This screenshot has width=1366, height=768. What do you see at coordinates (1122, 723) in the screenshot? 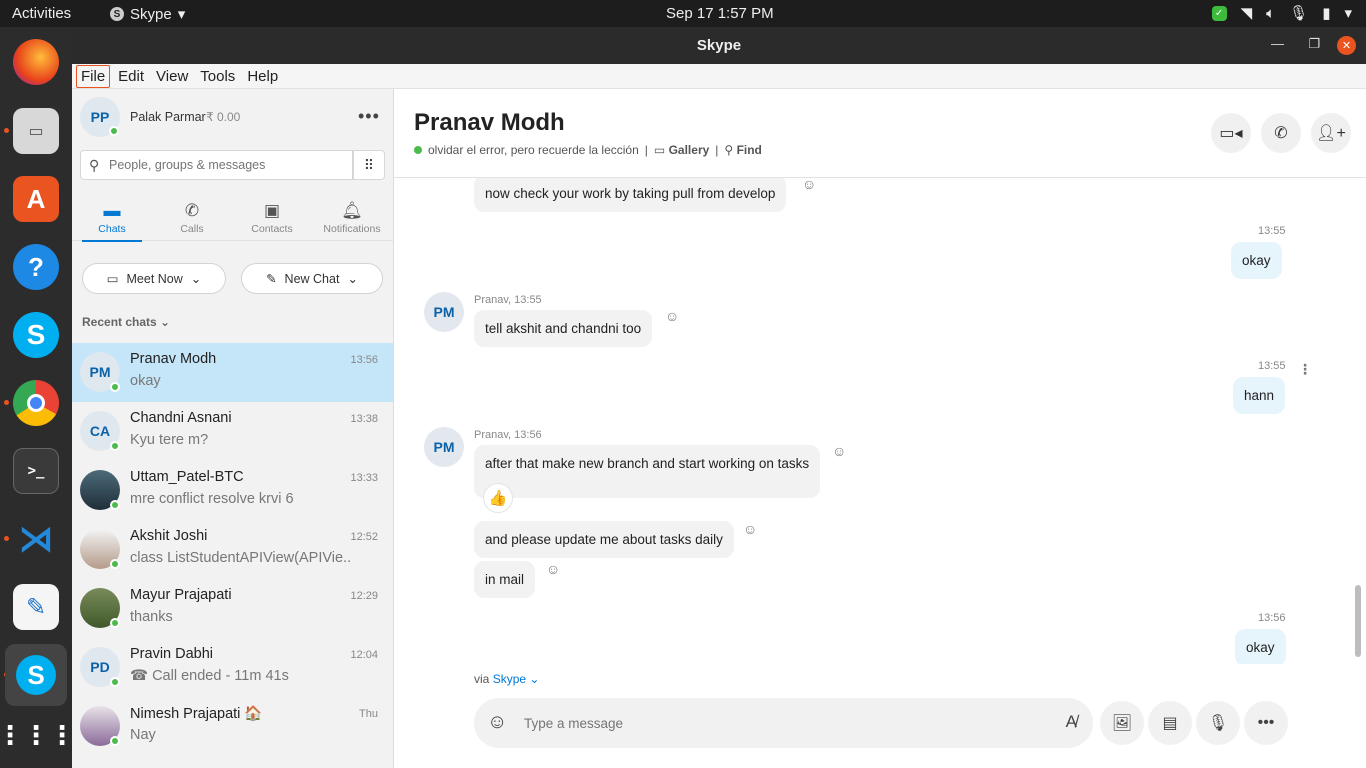
I see `share-media-button: 🖼︎` at bounding box center [1122, 723].